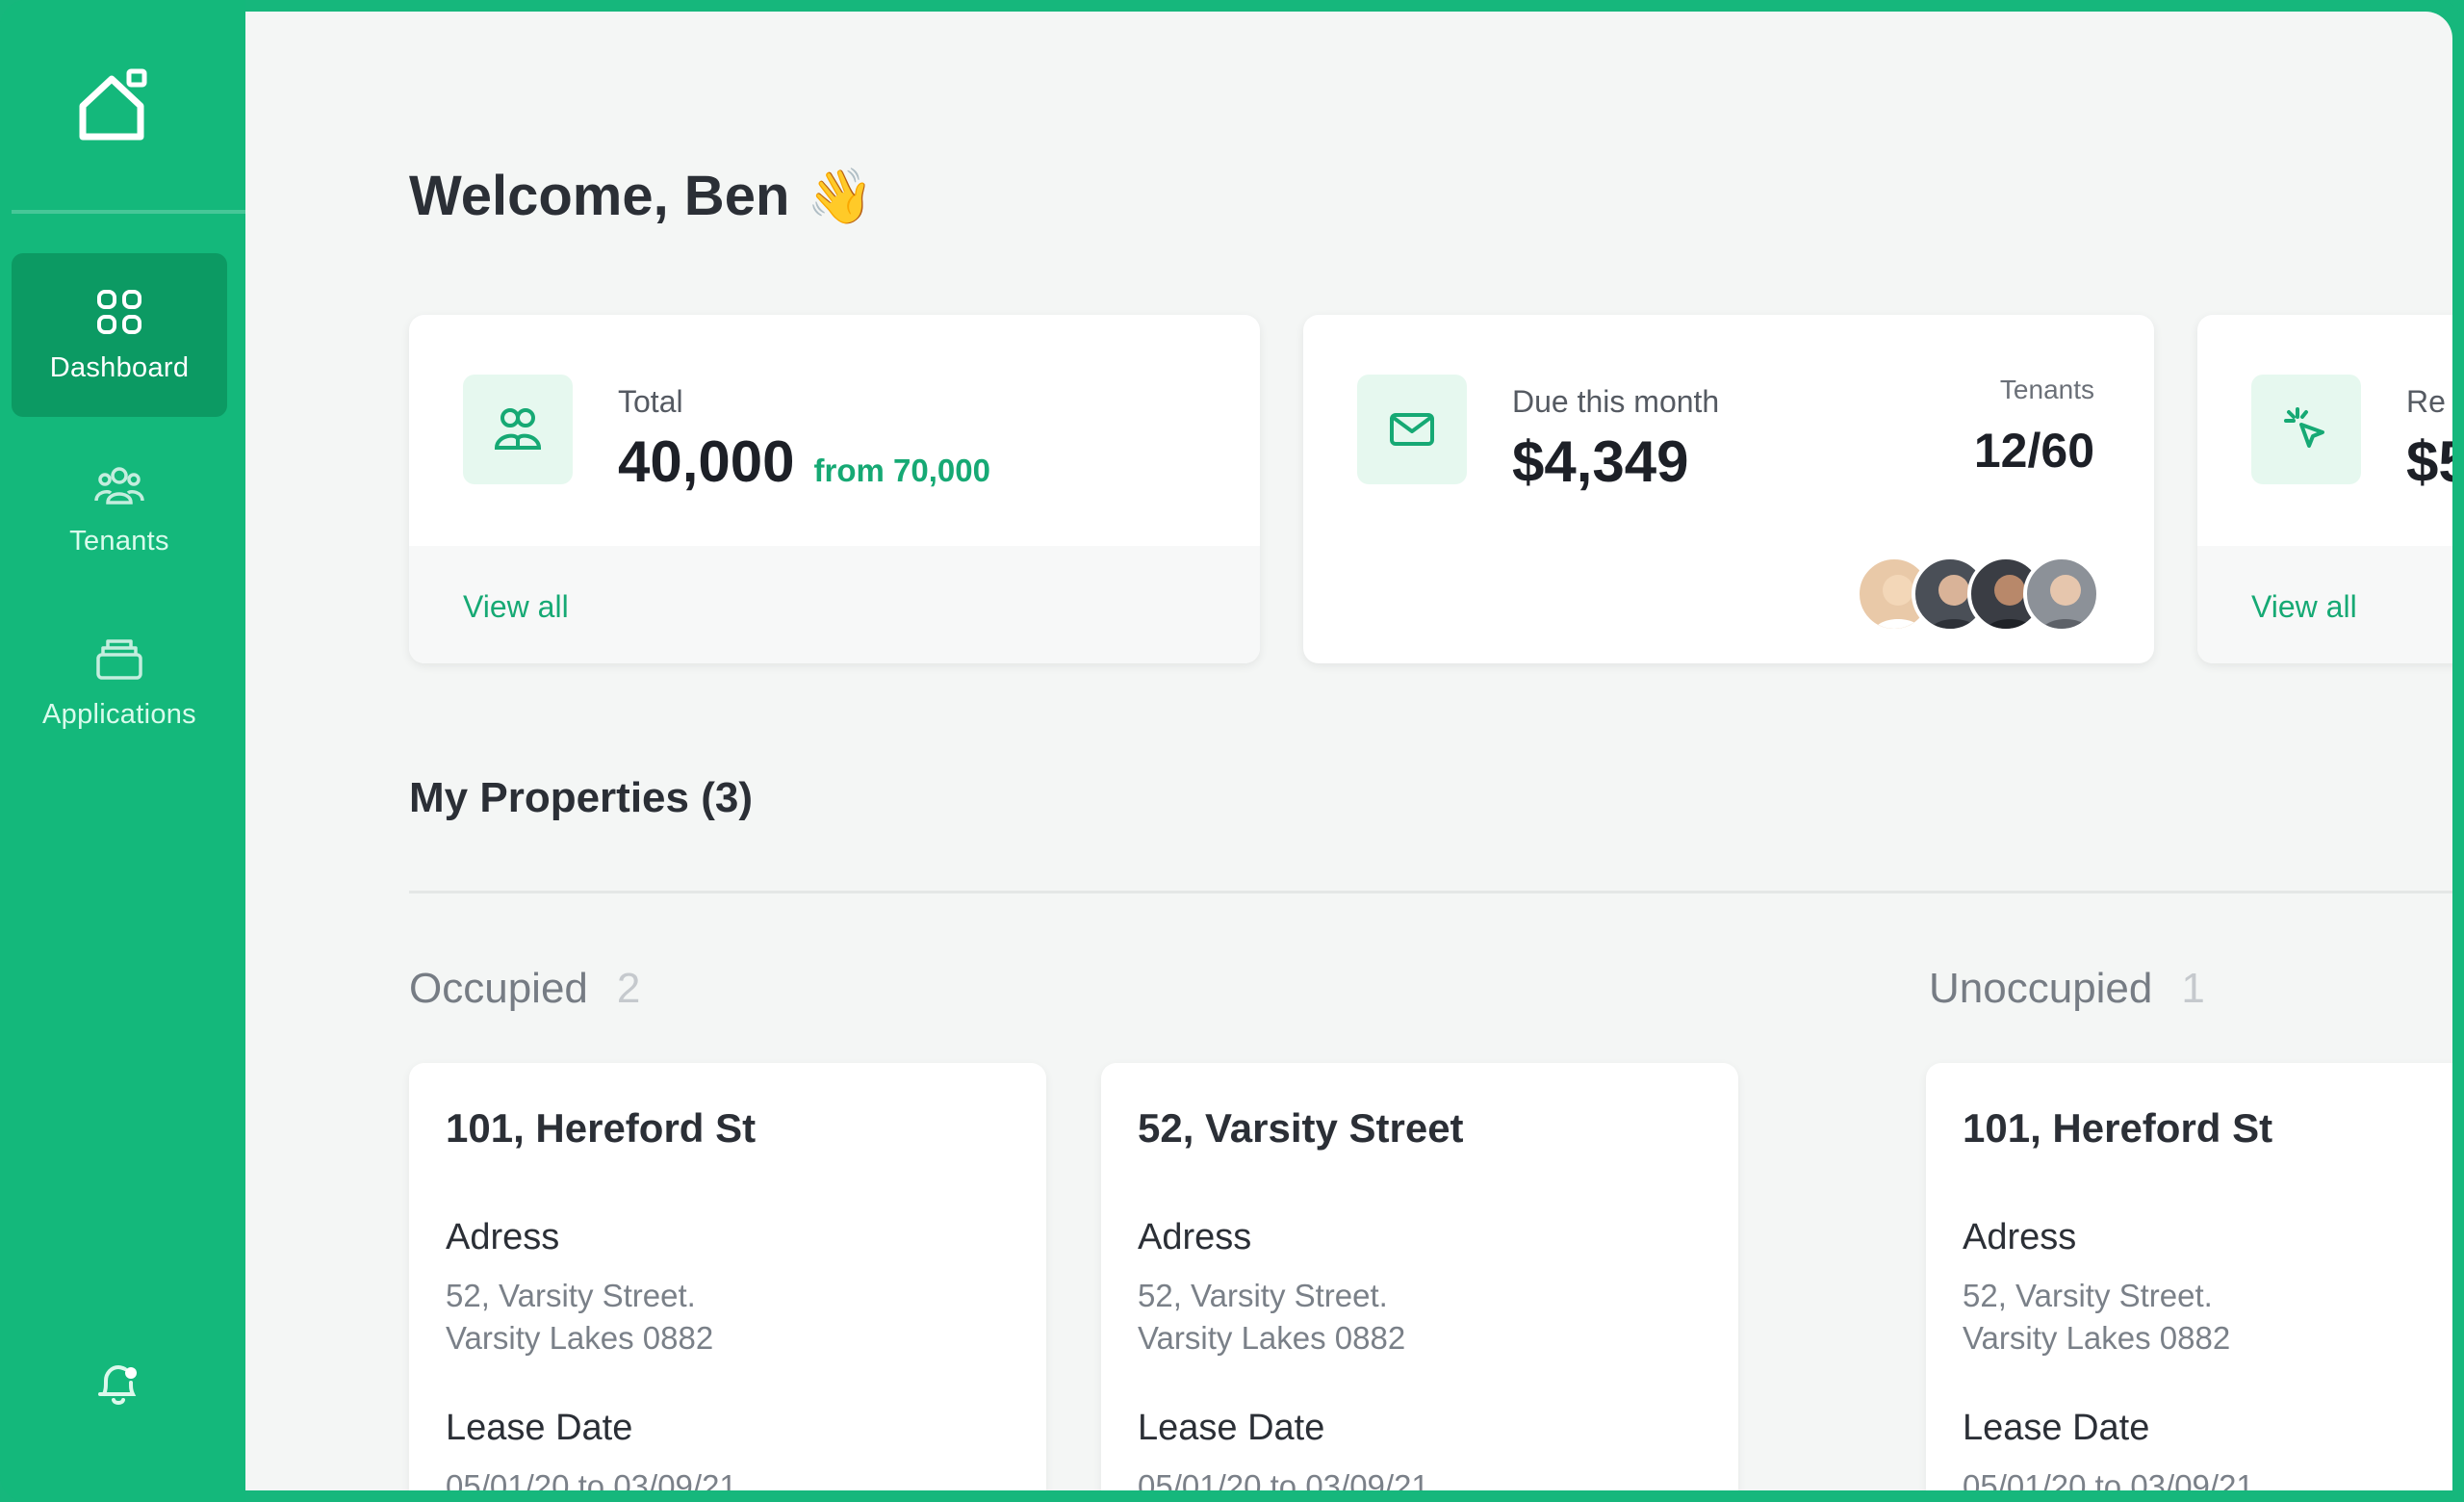 This screenshot has height=1502, width=2464. I want to click on group-label: Unoccupied, so click(2041, 988).